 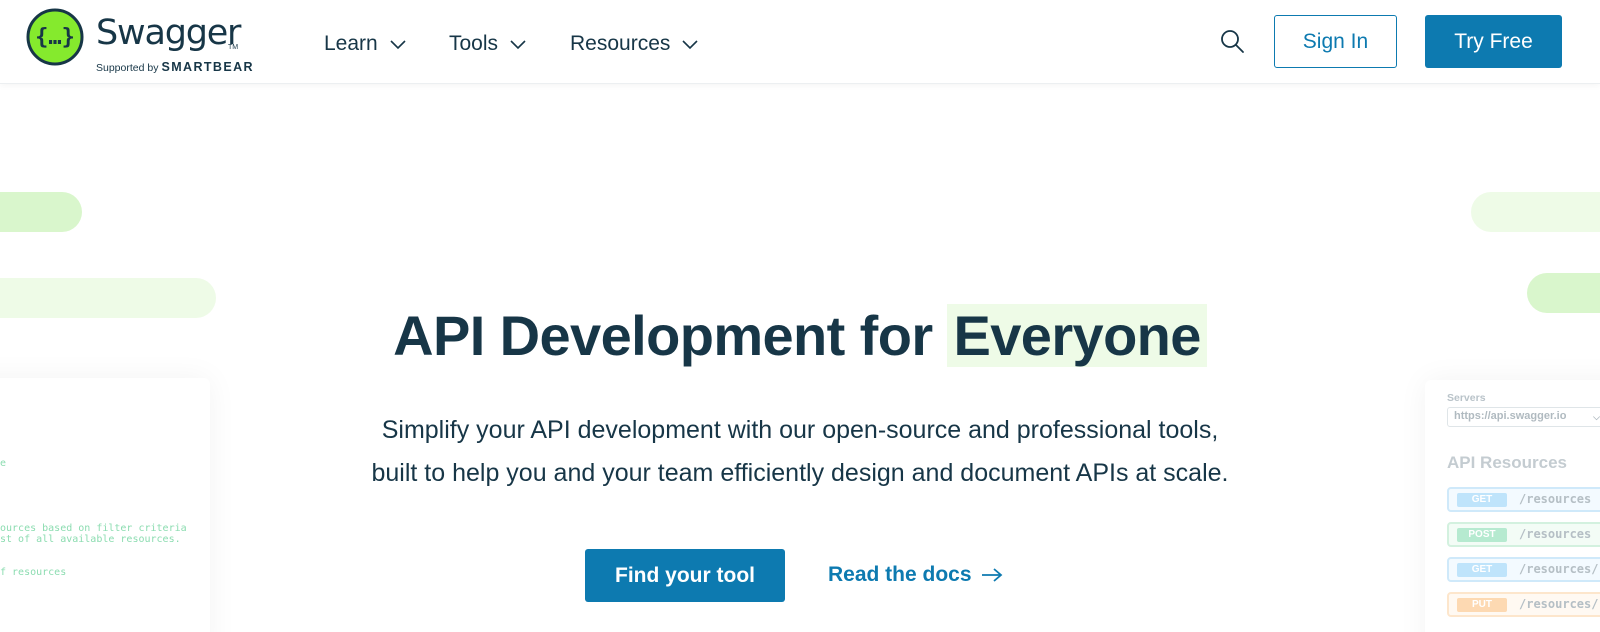 What do you see at coordinates (1077, 335) in the screenshot?
I see `hero-title-highlight: Everyone` at bounding box center [1077, 335].